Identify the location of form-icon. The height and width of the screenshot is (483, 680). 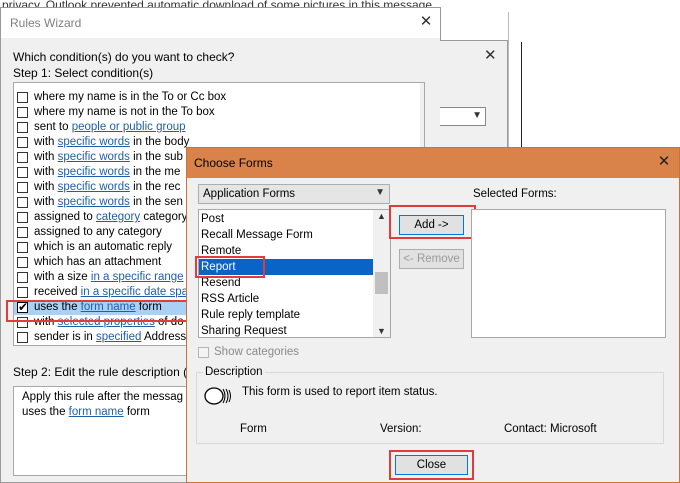
(217, 396).